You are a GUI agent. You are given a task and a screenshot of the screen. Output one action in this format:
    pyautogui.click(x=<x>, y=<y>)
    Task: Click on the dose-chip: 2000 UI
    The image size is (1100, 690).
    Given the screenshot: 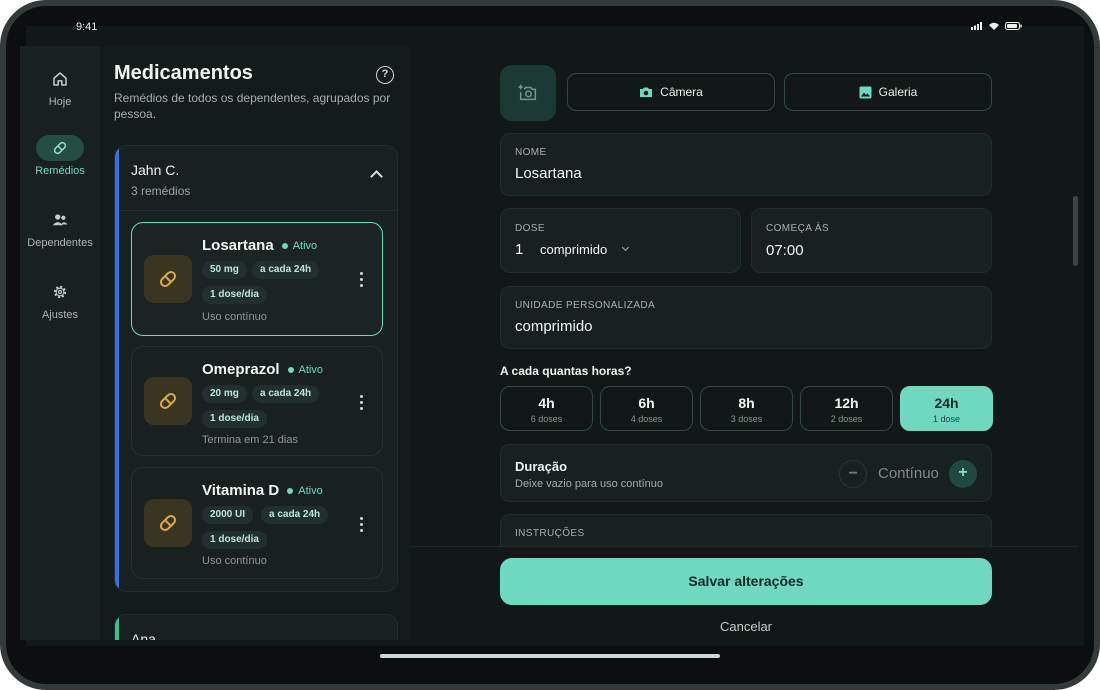 What is the action you would take?
    pyautogui.click(x=228, y=515)
    